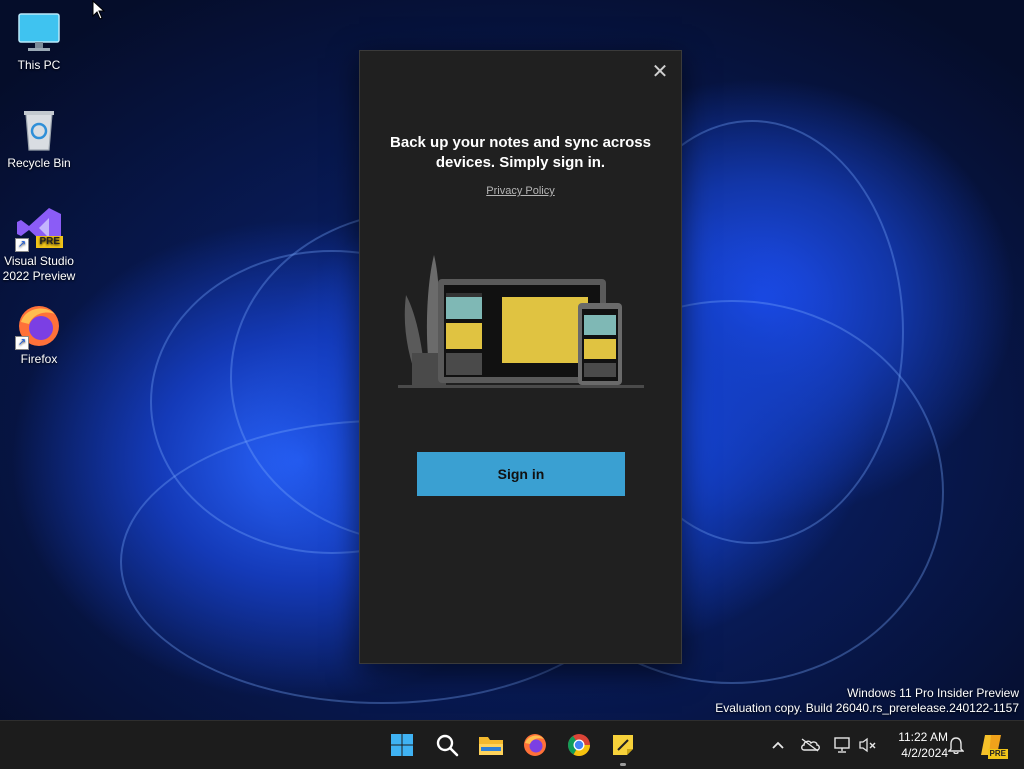  I want to click on sticky-notes-icon, so click(623, 745).